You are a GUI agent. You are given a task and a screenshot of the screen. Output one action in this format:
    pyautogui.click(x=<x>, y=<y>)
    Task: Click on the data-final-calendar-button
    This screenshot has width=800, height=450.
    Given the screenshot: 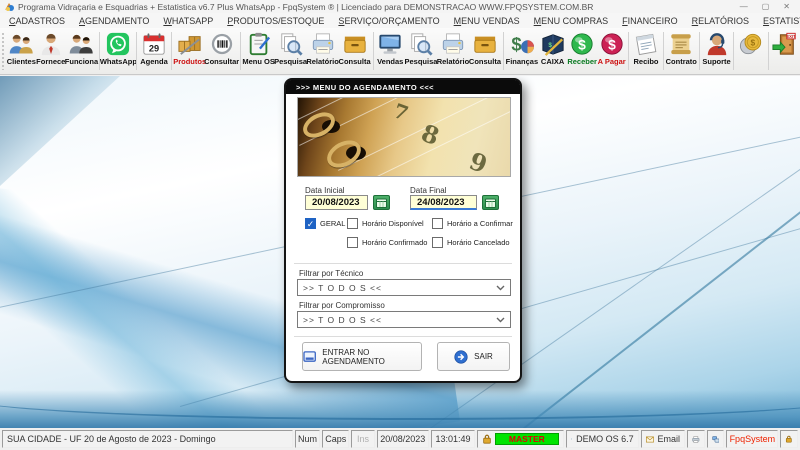 What is the action you would take?
    pyautogui.click(x=490, y=202)
    